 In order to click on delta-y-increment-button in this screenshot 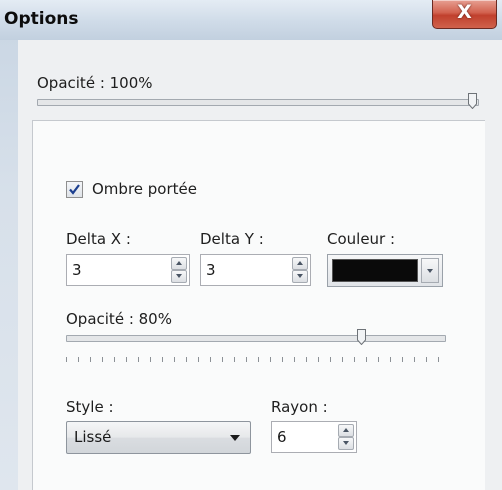, I will do `click(300, 263)`.